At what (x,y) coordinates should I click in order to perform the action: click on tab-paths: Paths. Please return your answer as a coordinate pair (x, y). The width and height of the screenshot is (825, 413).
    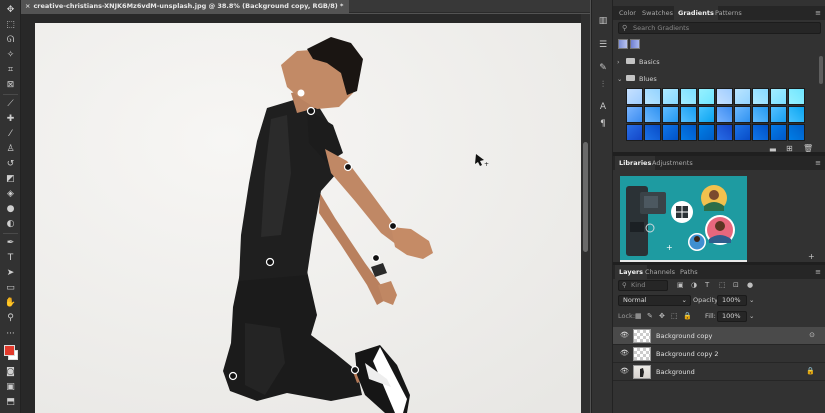
    Looking at the image, I should click on (689, 272).